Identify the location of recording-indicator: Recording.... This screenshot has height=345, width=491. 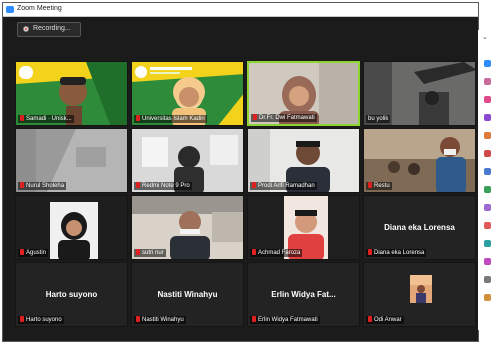
(49, 29).